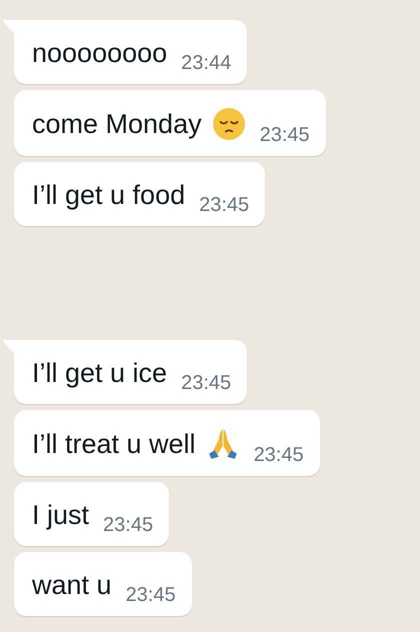  What do you see at coordinates (61, 515) in the screenshot?
I see `message-text: I just` at bounding box center [61, 515].